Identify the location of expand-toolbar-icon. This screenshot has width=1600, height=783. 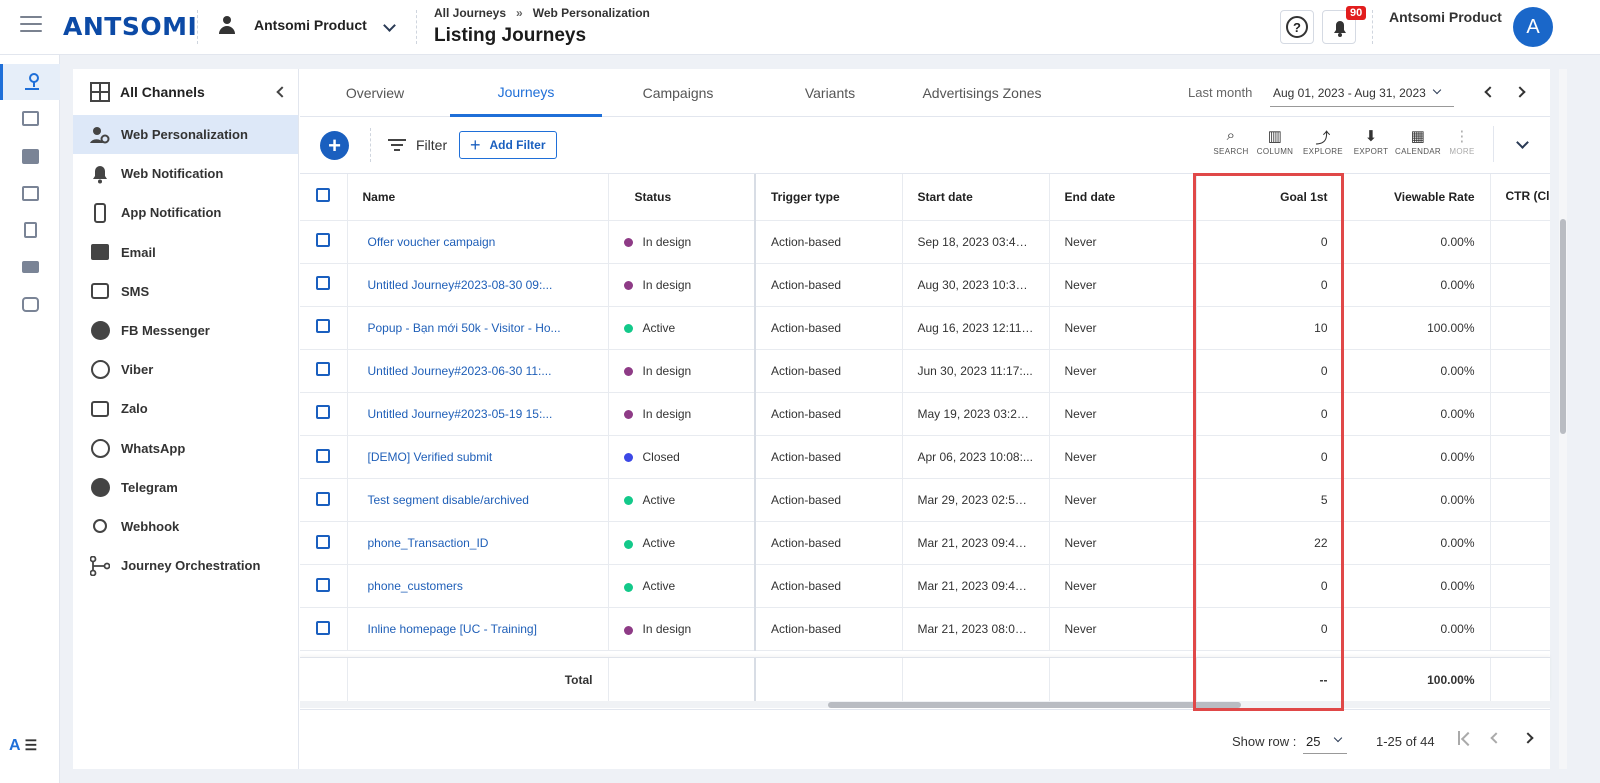
(1522, 142).